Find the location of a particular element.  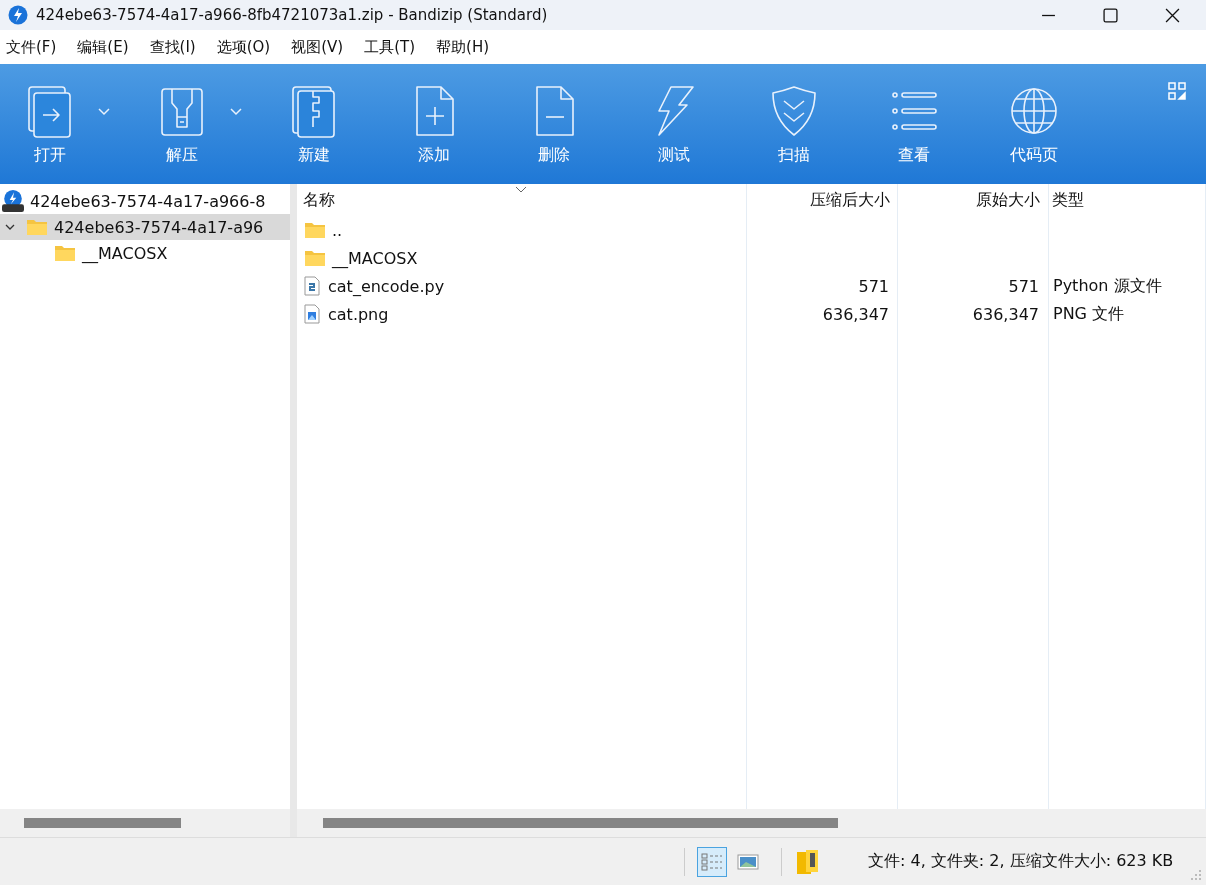

toolbar-button: 新建 is located at coordinates (314, 124).